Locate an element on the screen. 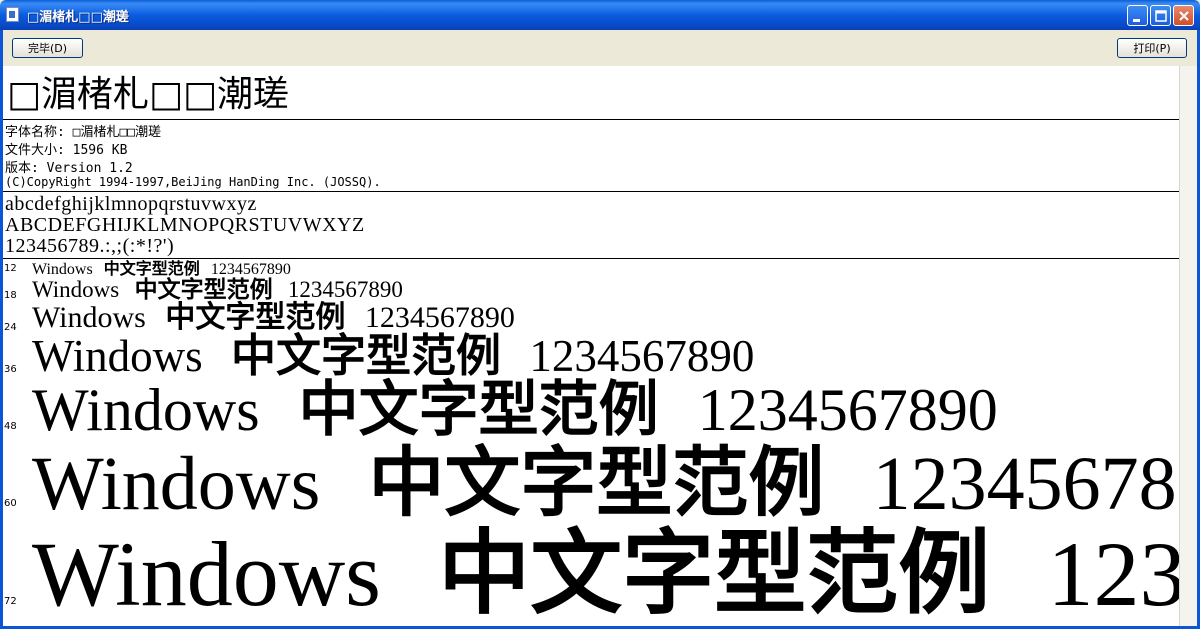 This screenshot has height=629, width=1200. minimize-icon is located at coordinates (1136, 20).